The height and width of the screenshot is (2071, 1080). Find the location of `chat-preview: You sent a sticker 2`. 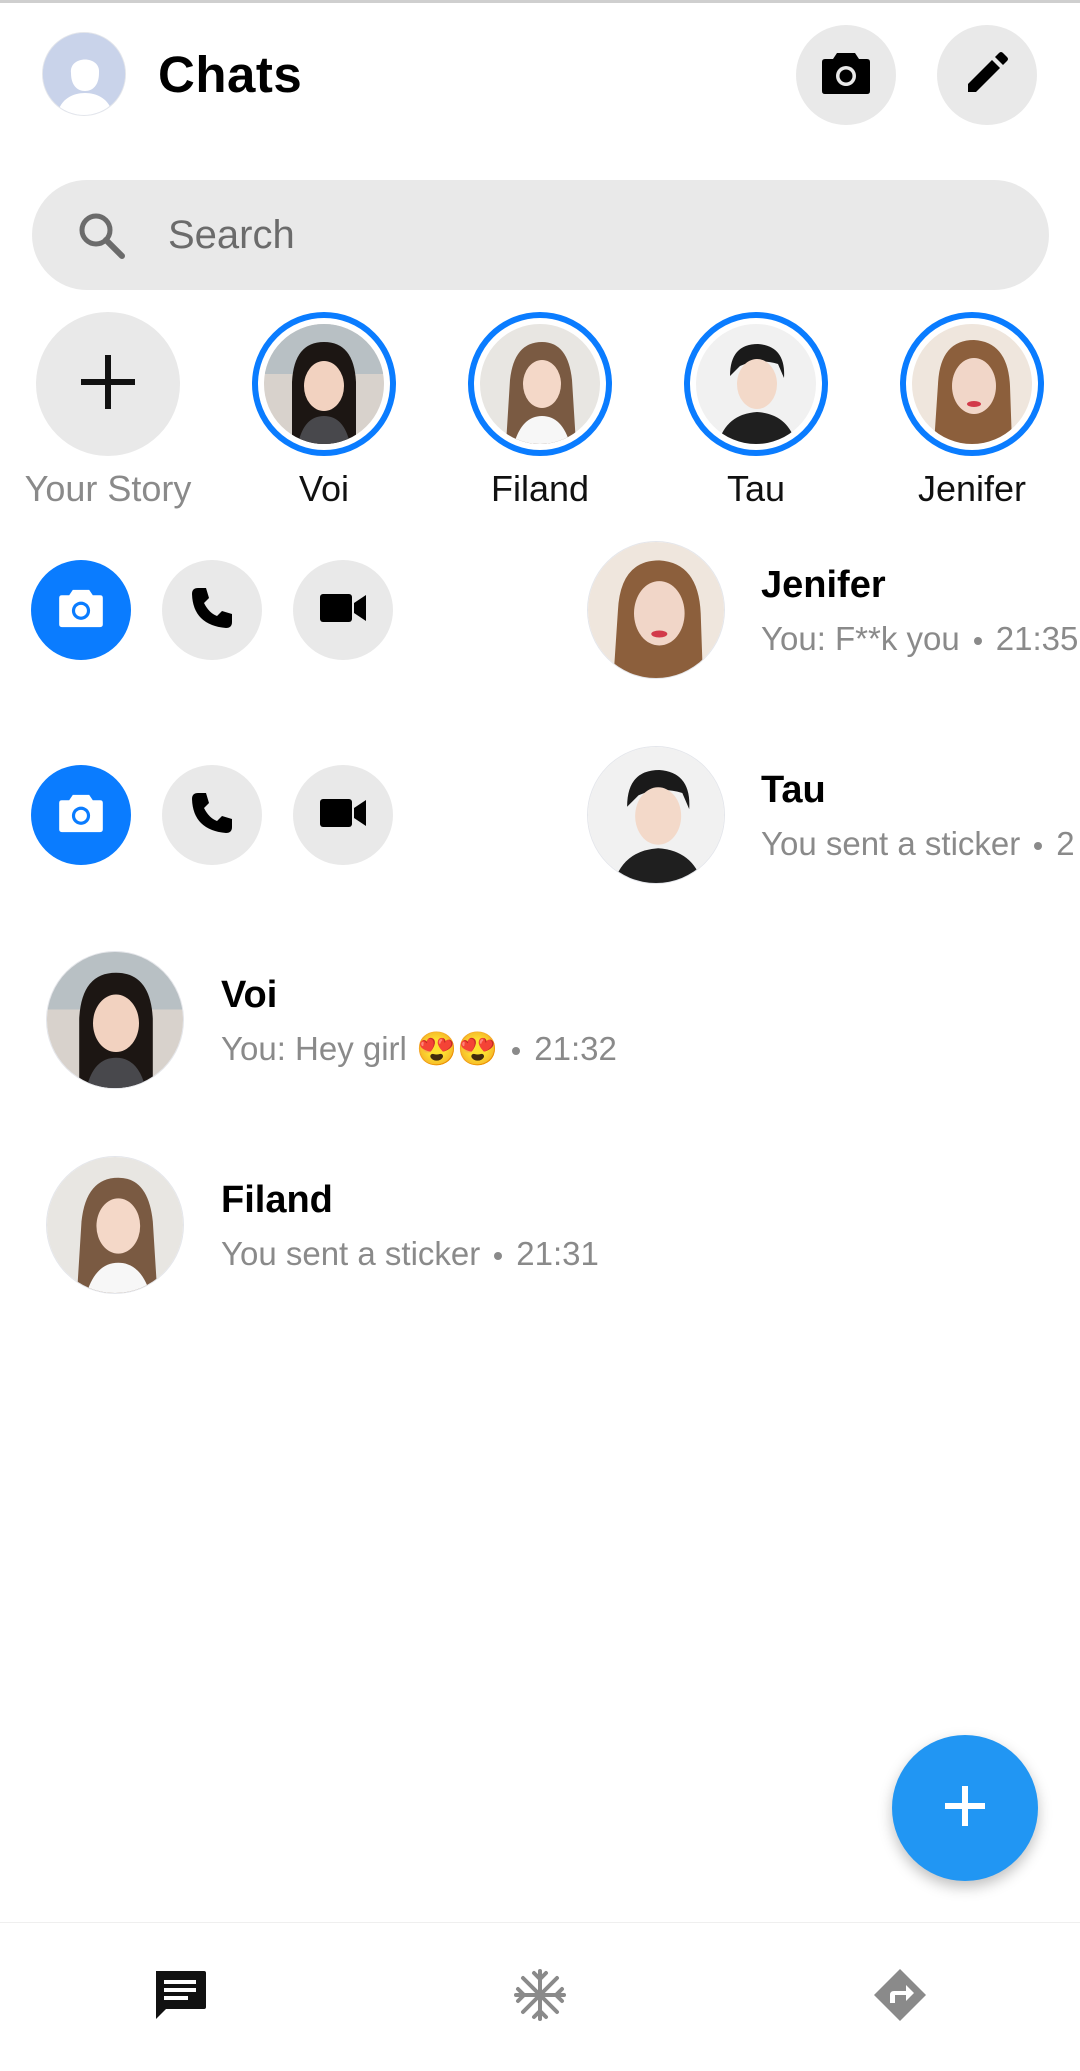

chat-preview: You sent a sticker 2 is located at coordinates (918, 844).